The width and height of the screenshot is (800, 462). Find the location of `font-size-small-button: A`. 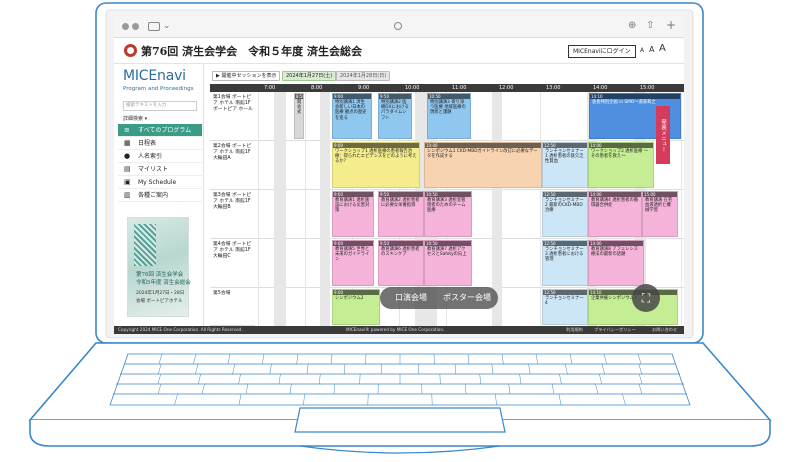

font-size-small-button: A is located at coordinates (642, 50).